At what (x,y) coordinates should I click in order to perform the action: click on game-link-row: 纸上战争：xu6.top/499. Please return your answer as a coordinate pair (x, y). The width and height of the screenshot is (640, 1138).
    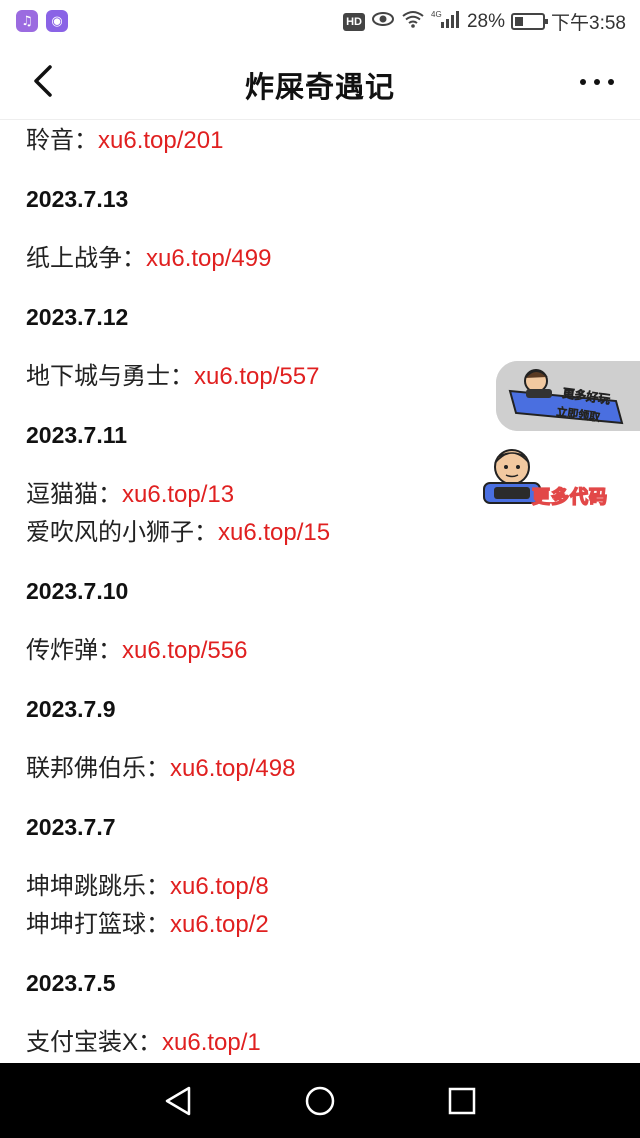
    Looking at the image, I should click on (148, 259).